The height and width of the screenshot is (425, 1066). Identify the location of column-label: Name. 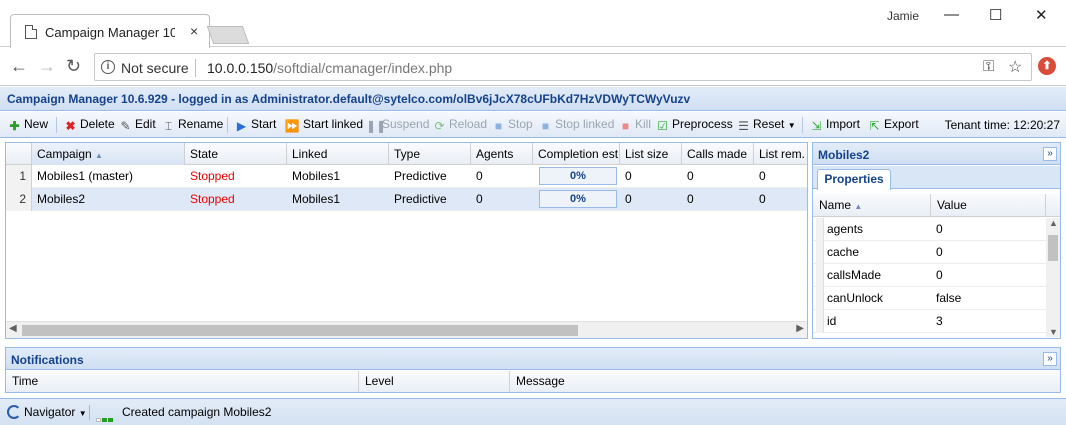
(835, 205).